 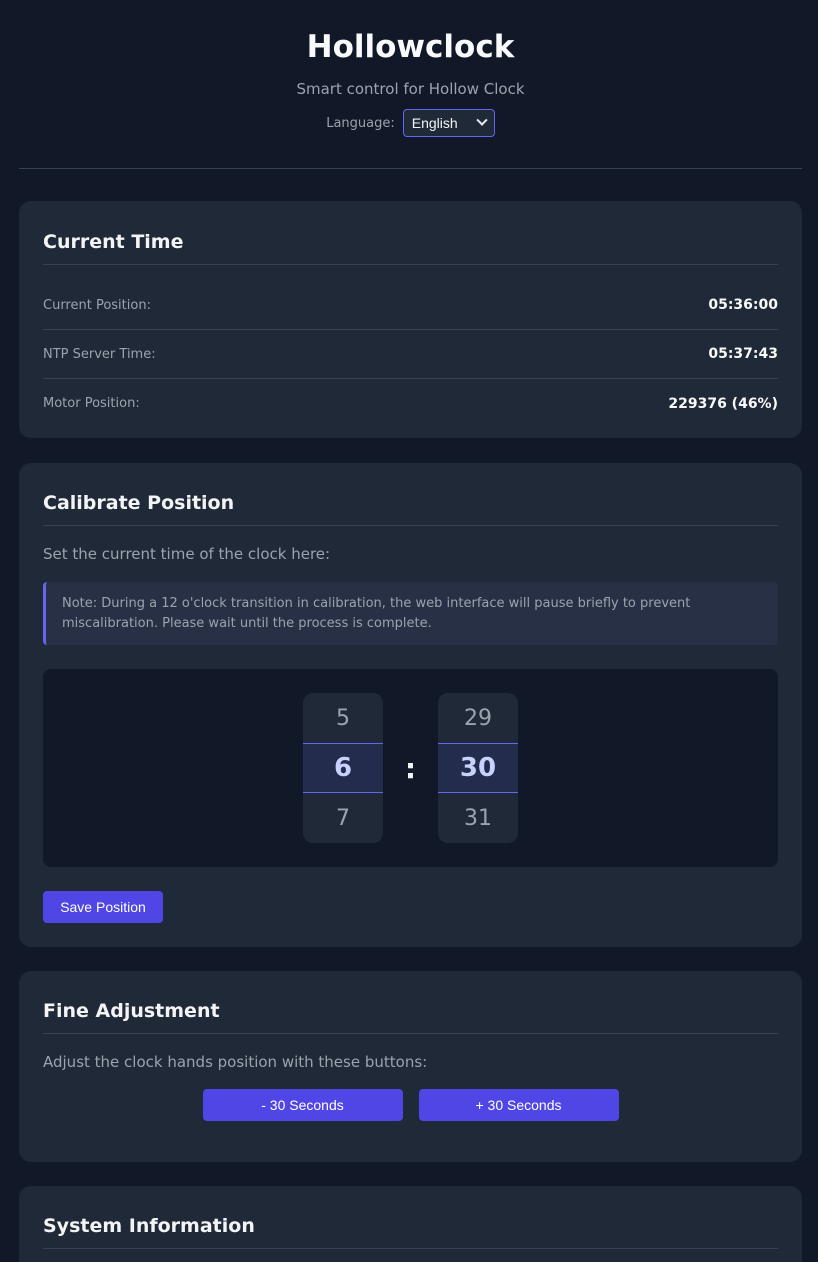 What do you see at coordinates (410, 247) in the screenshot?
I see `current-time-title: Current Time` at bounding box center [410, 247].